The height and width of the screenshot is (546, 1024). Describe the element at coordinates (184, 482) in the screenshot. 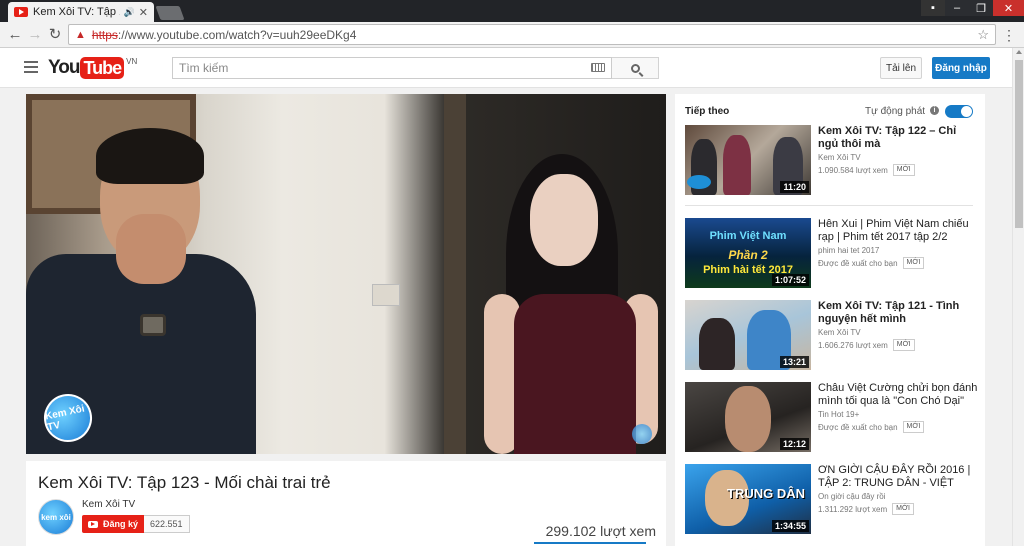

I see `video-title: Kem Xôi TV: Tập 123 - Mối chài trai trẻ` at that location.